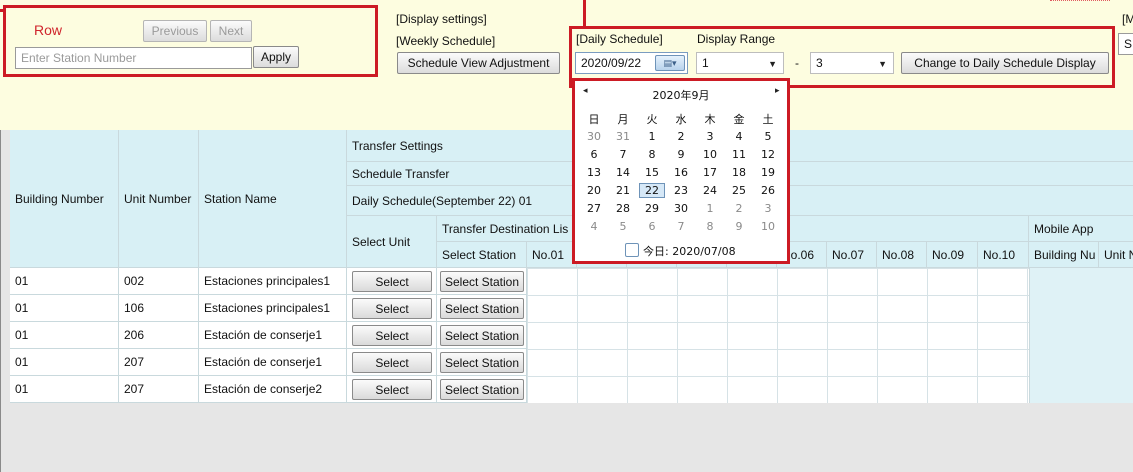 This screenshot has width=1133, height=472. What do you see at coordinates (619, 39) in the screenshot?
I see `daily-schedule-title: [Daily Schedule]` at bounding box center [619, 39].